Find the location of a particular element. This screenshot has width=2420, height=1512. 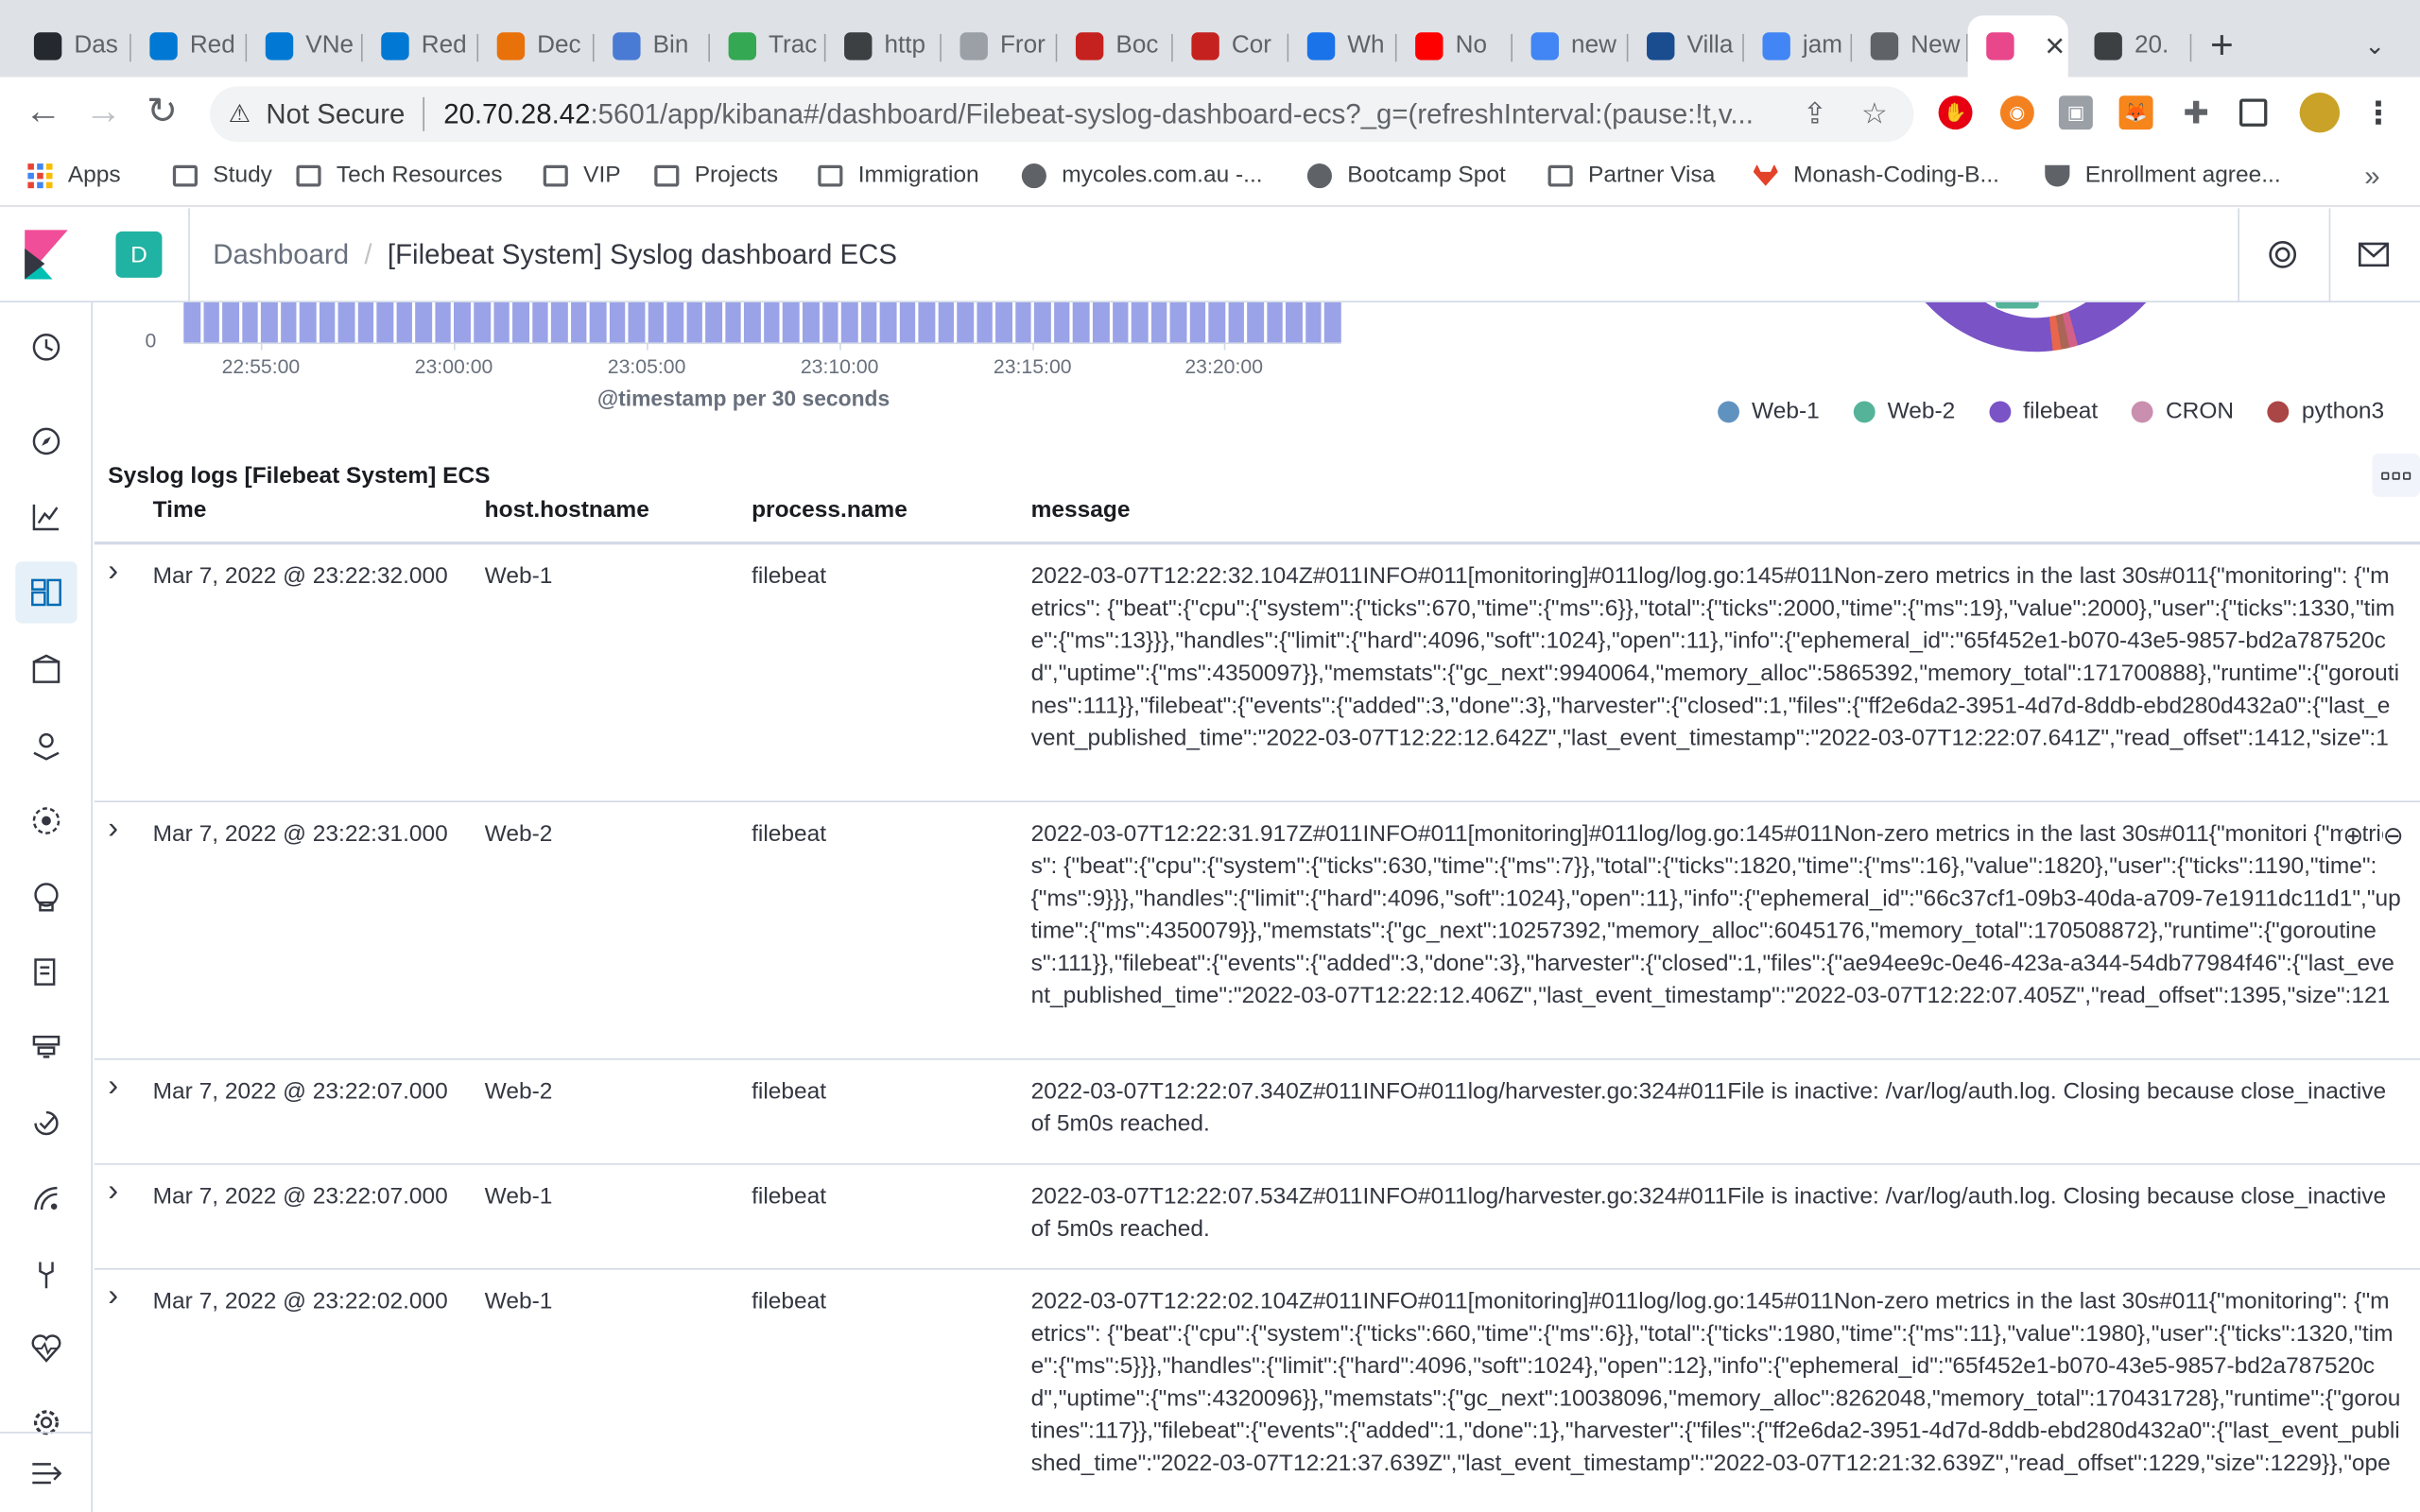

browser-tab: Bin is located at coordinates (653, 47).